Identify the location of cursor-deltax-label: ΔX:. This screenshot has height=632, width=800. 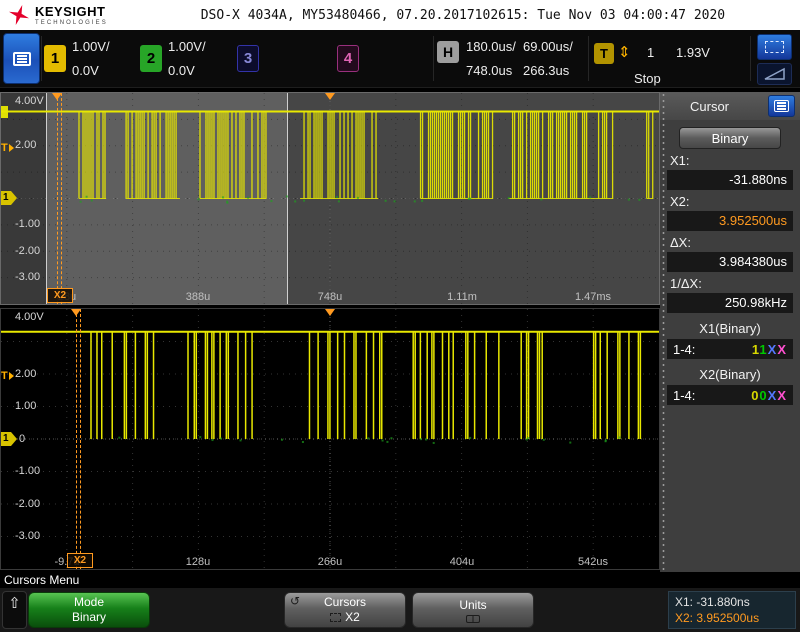
(680, 242).